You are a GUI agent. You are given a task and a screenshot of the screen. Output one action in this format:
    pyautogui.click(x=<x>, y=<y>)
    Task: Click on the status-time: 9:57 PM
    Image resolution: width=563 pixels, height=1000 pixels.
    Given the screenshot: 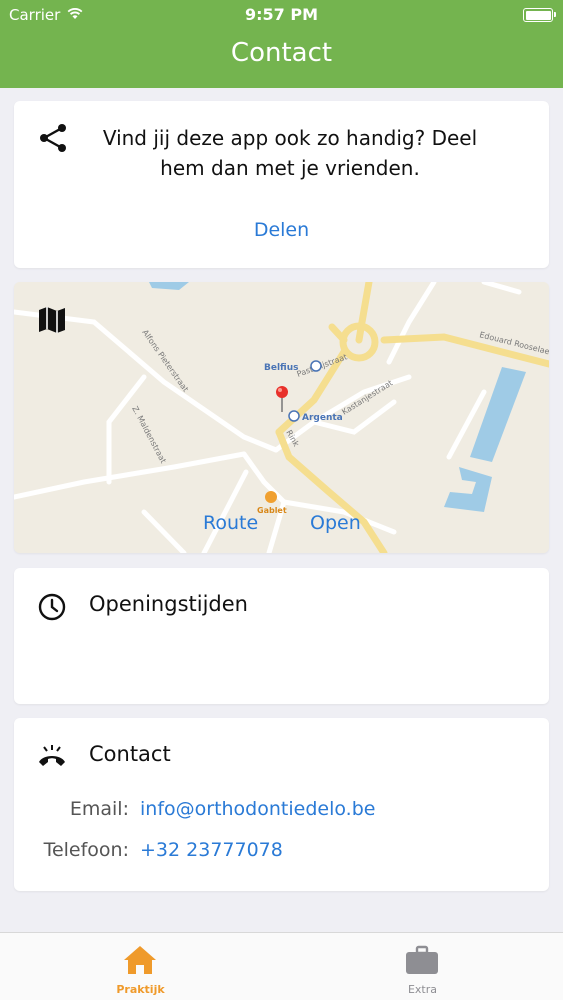 What is the action you would take?
    pyautogui.click(x=281, y=14)
    